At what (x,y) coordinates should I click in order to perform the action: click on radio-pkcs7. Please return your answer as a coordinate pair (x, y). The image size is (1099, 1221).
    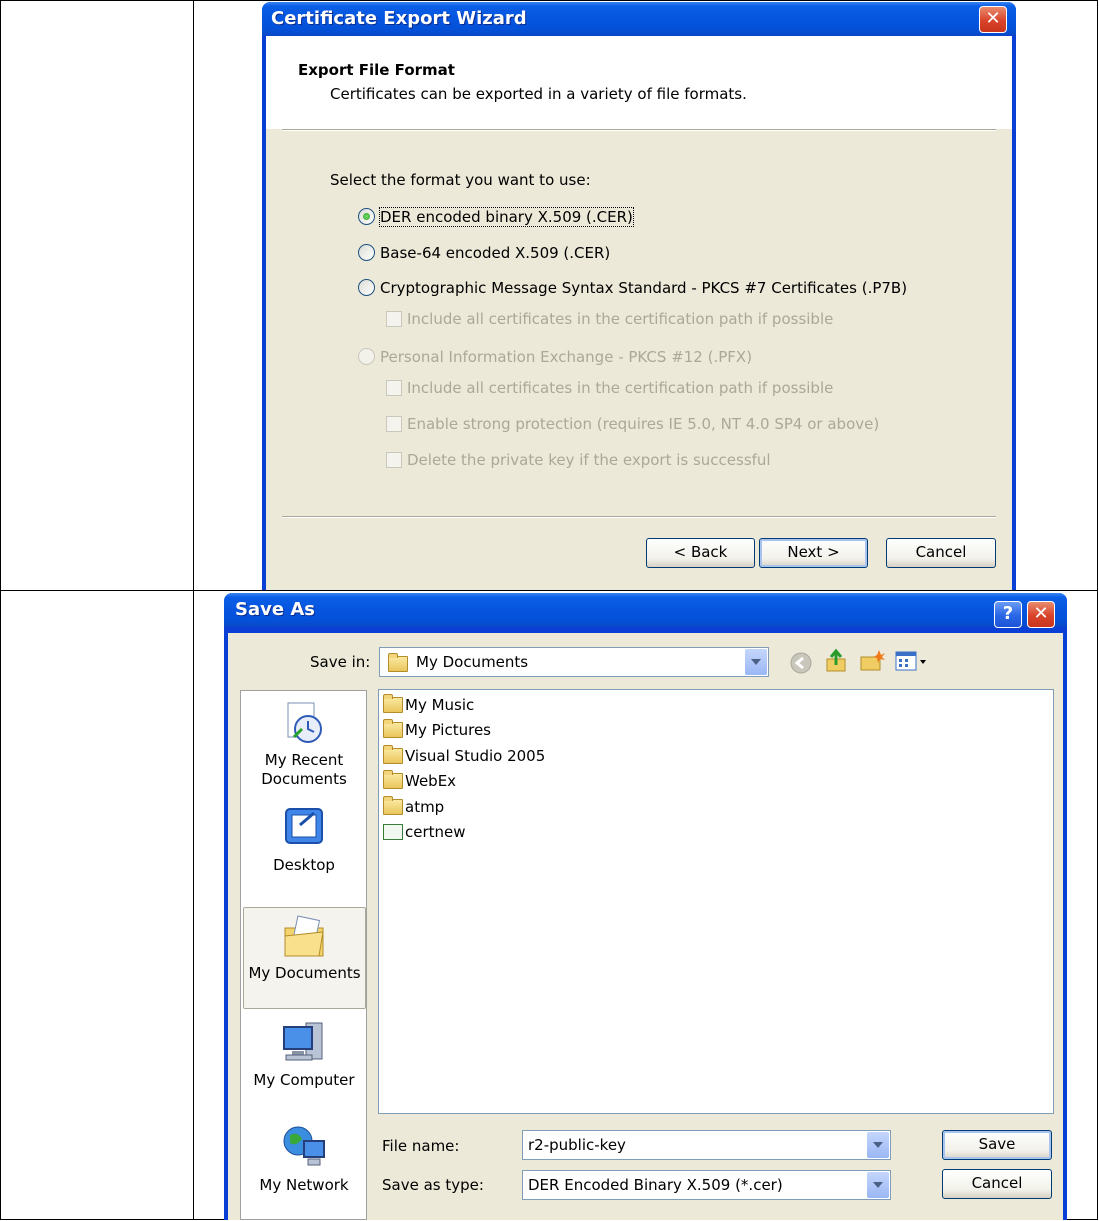
    Looking at the image, I should click on (366, 287).